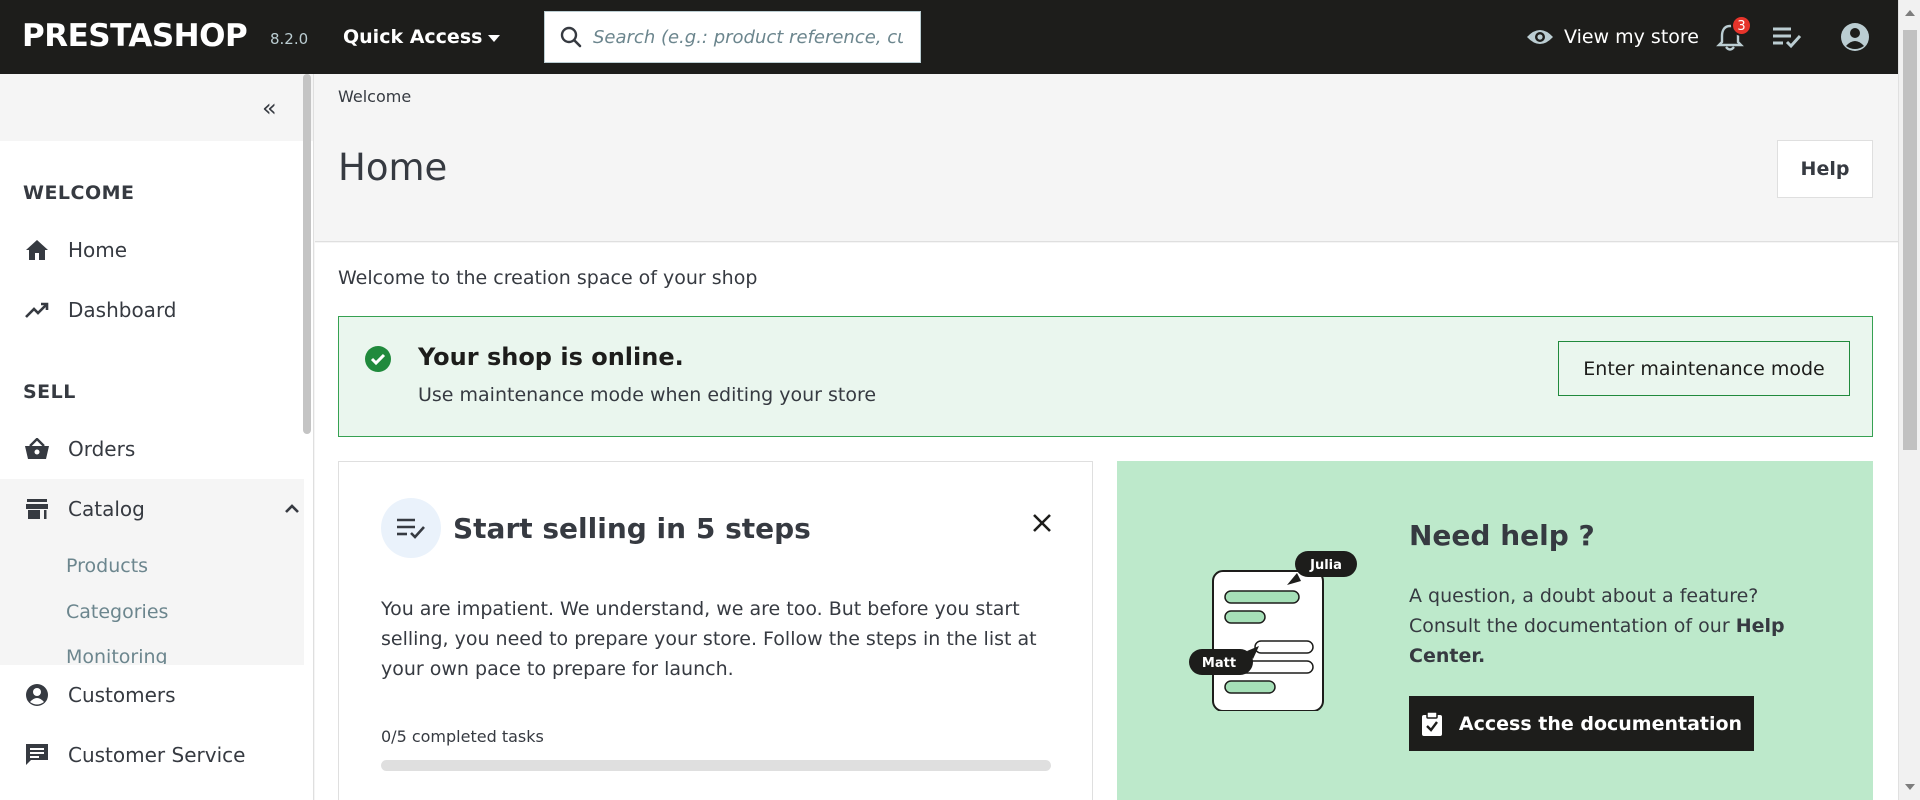 This screenshot has width=1920, height=800. I want to click on trending-up-icon, so click(37, 310).